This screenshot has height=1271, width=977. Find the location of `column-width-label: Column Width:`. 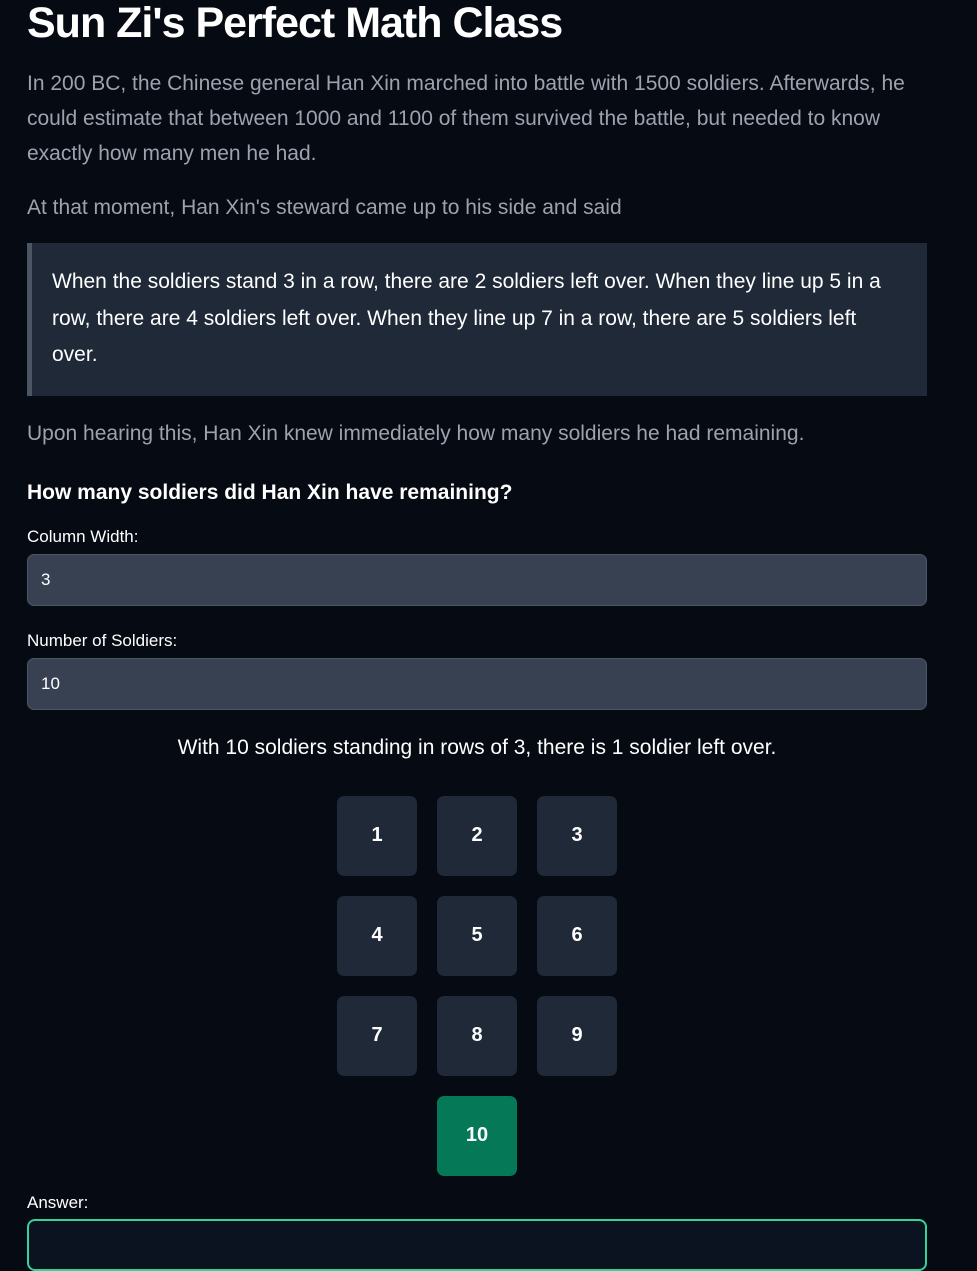

column-width-label: Column Width: is located at coordinates (83, 536).